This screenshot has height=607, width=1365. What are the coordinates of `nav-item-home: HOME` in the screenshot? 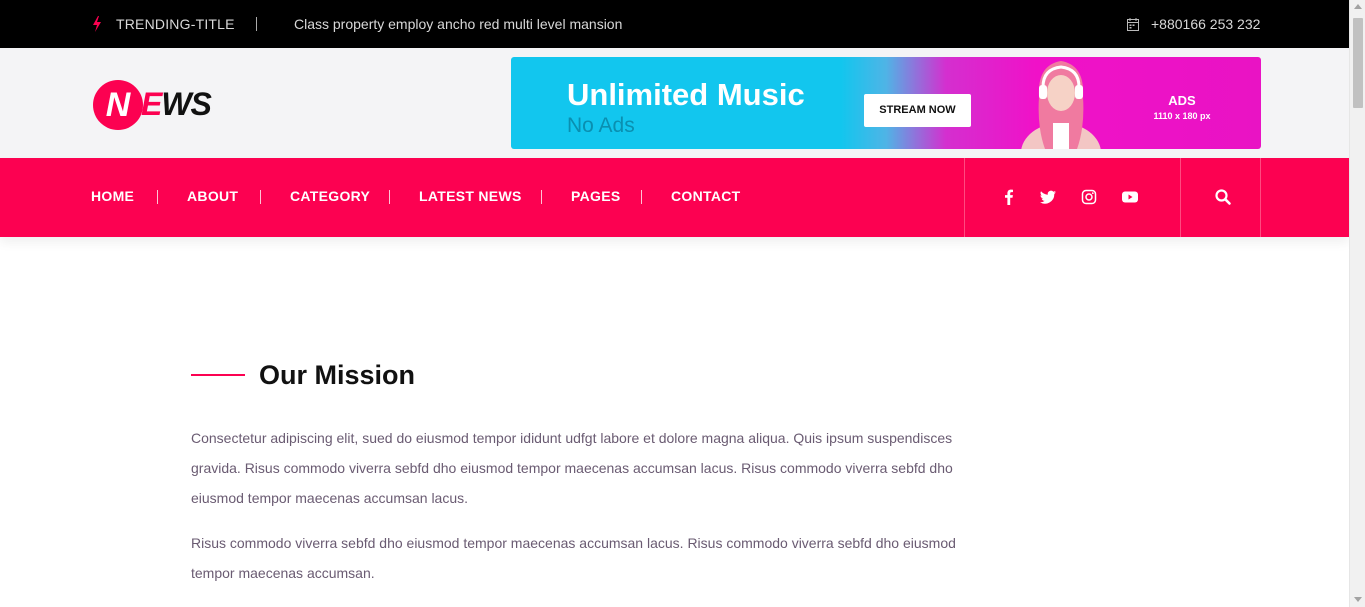 It's located at (112, 196).